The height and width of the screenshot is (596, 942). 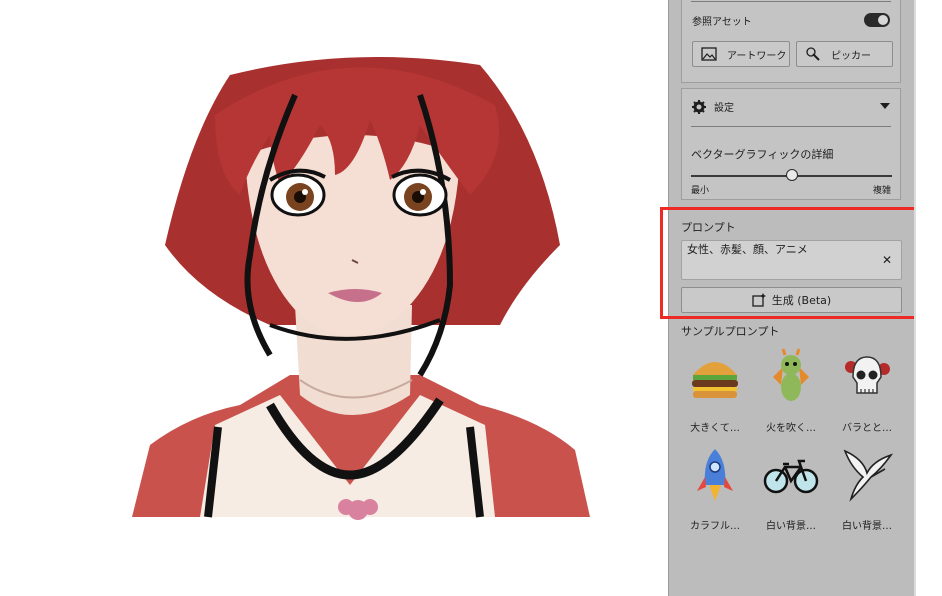 What do you see at coordinates (700, 191) in the screenshot?
I see `slider-min-label: 最小` at bounding box center [700, 191].